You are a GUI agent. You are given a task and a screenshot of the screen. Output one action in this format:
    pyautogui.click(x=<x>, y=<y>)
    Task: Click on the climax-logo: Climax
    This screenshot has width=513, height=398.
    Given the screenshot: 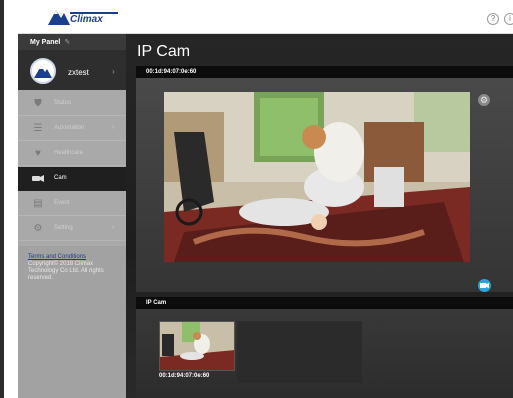 What is the action you would take?
    pyautogui.click(x=84, y=18)
    